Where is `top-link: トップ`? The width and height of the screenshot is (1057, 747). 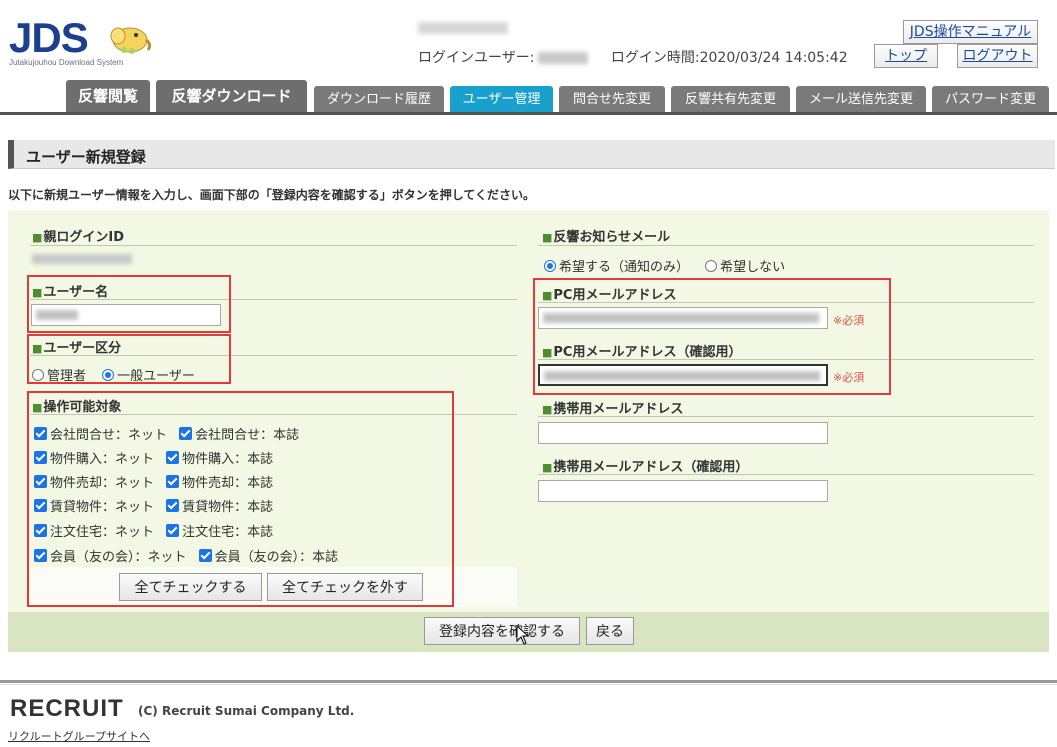
top-link: トップ is located at coordinates (906, 56).